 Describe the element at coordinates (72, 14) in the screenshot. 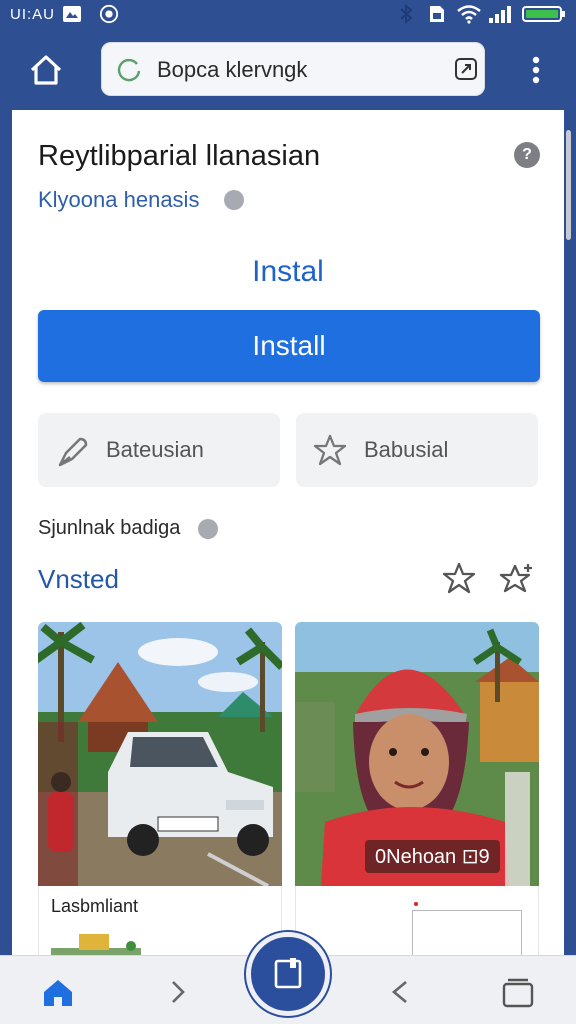

I see `photo-icon` at that location.